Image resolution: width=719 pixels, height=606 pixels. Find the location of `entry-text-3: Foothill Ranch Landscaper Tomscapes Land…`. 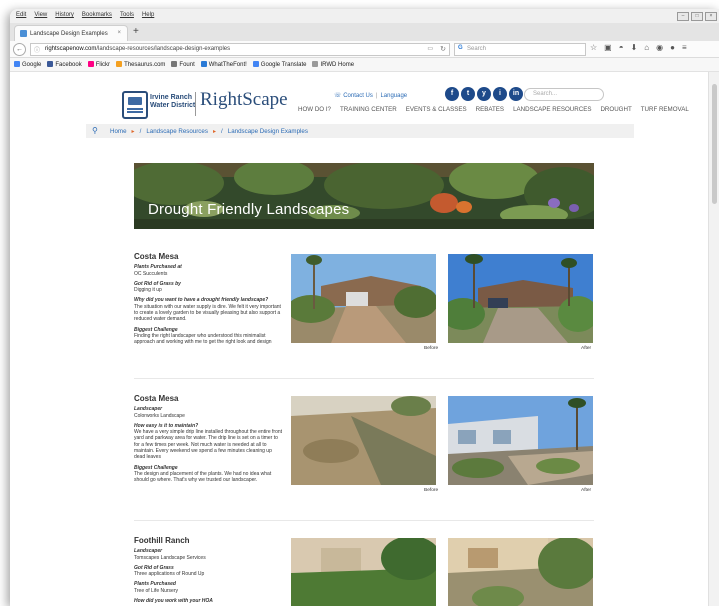

entry-text-3: Foothill Ranch Landscaper Tomscapes Land… is located at coordinates (209, 570).